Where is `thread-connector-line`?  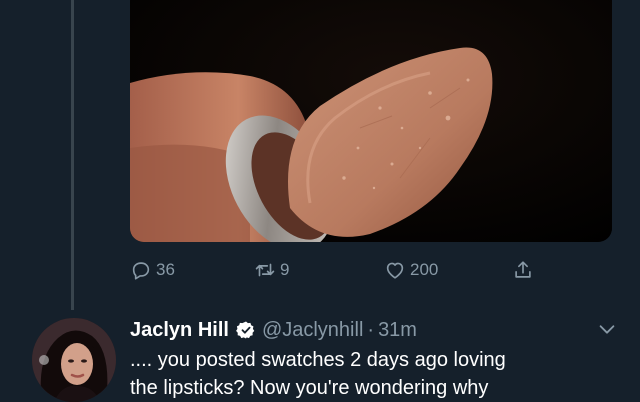 thread-connector-line is located at coordinates (72, 155).